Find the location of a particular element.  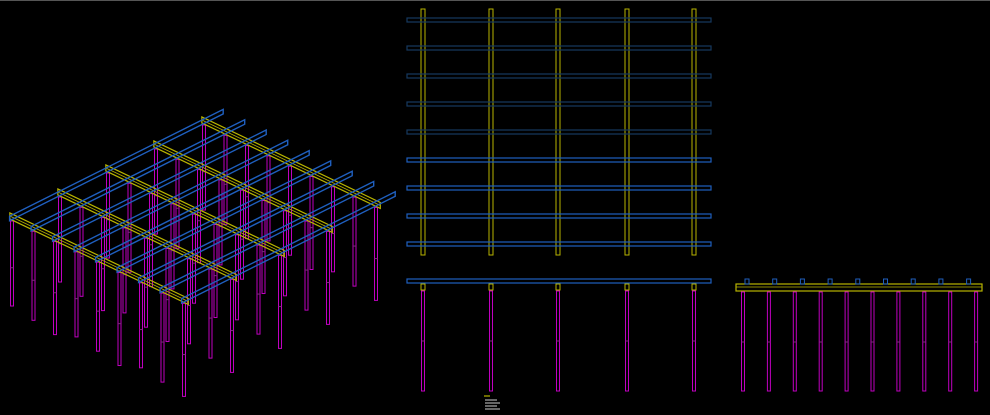

side-elevation-view is located at coordinates (859, 335).